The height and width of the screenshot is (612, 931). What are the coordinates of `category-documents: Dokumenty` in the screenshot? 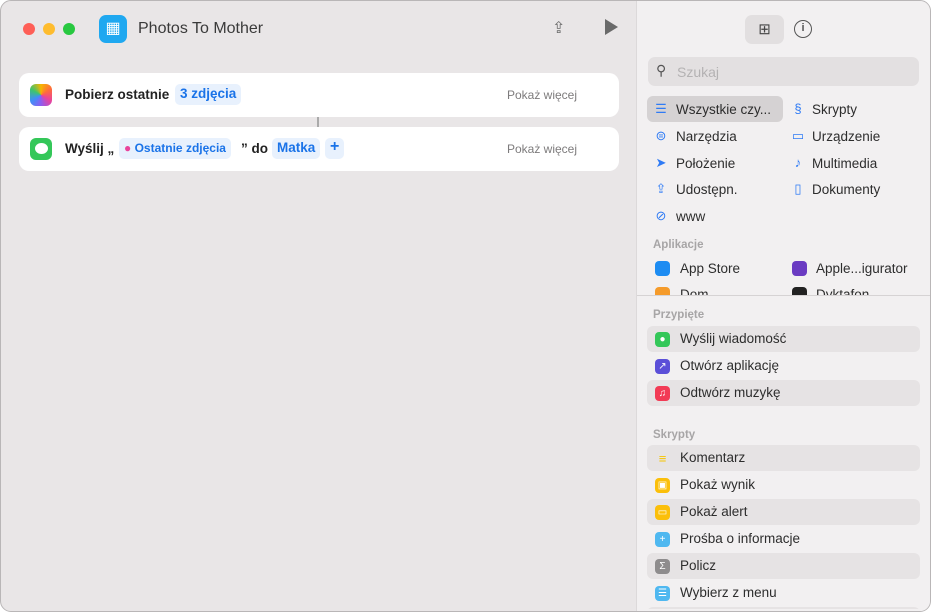 It's located at (846, 189).